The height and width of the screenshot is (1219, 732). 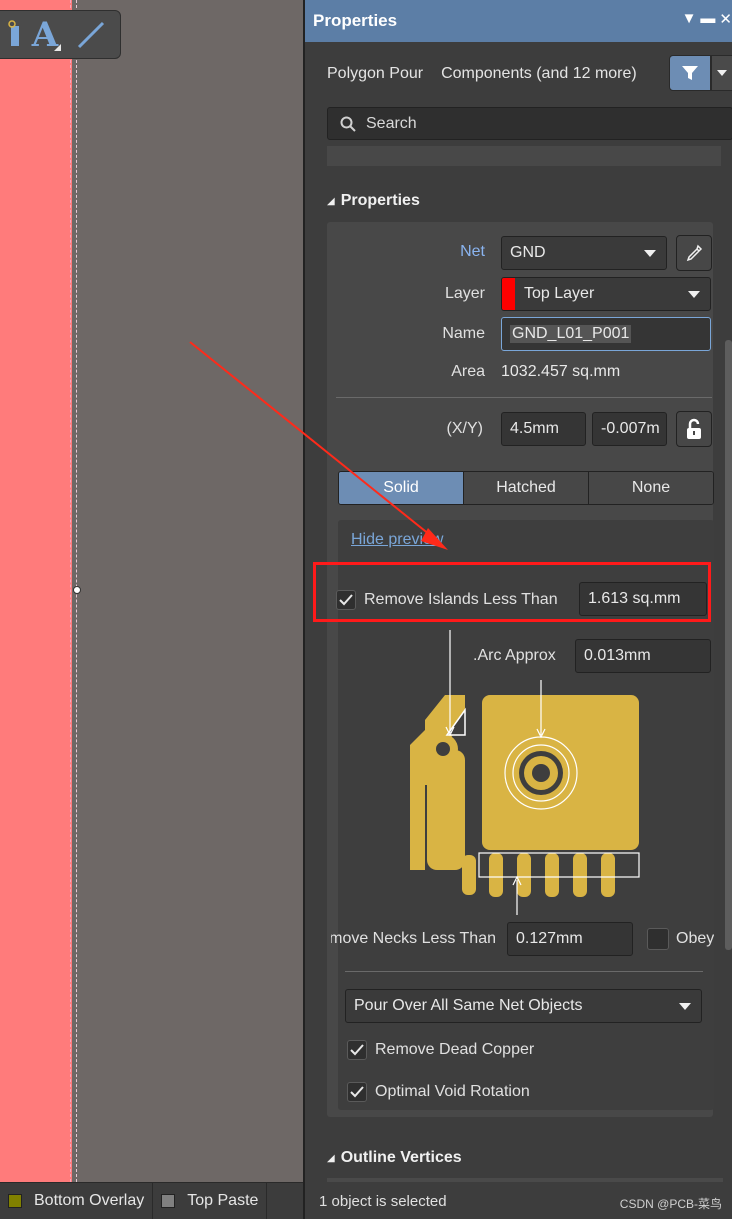 I want to click on layer-tab-label: Top Paste, so click(x=223, y=1200).